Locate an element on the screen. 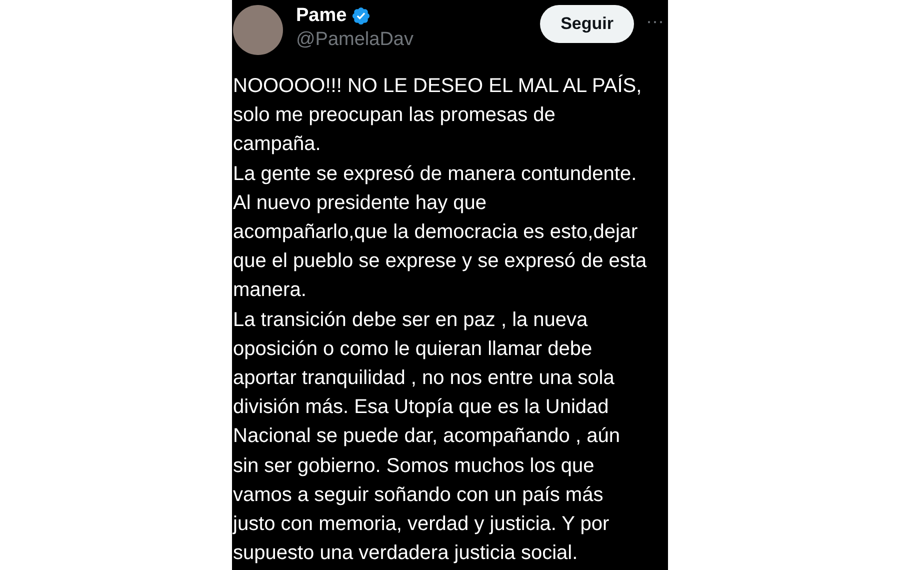 The width and height of the screenshot is (900, 570). avatar is located at coordinates (258, 30).